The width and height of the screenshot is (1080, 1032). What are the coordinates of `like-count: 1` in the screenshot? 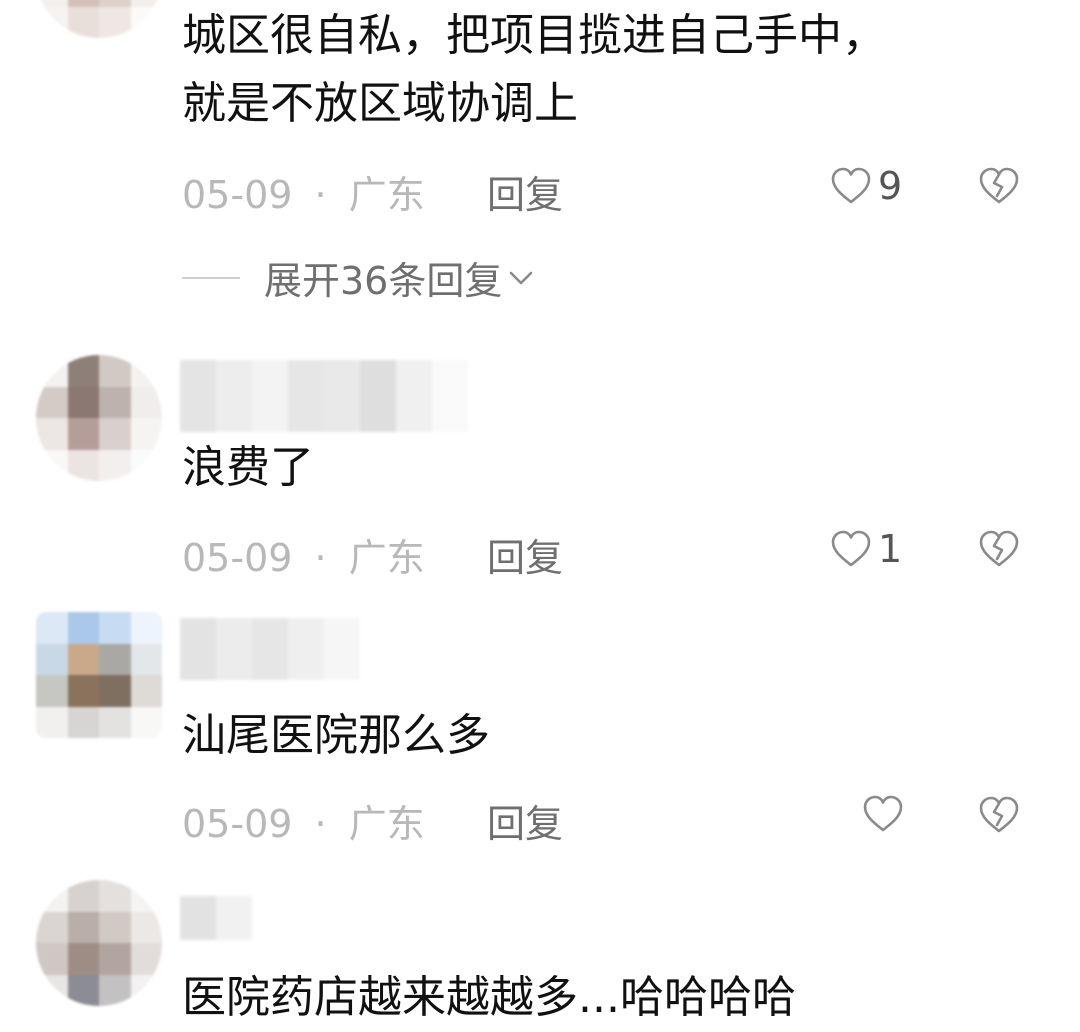 It's located at (890, 549).